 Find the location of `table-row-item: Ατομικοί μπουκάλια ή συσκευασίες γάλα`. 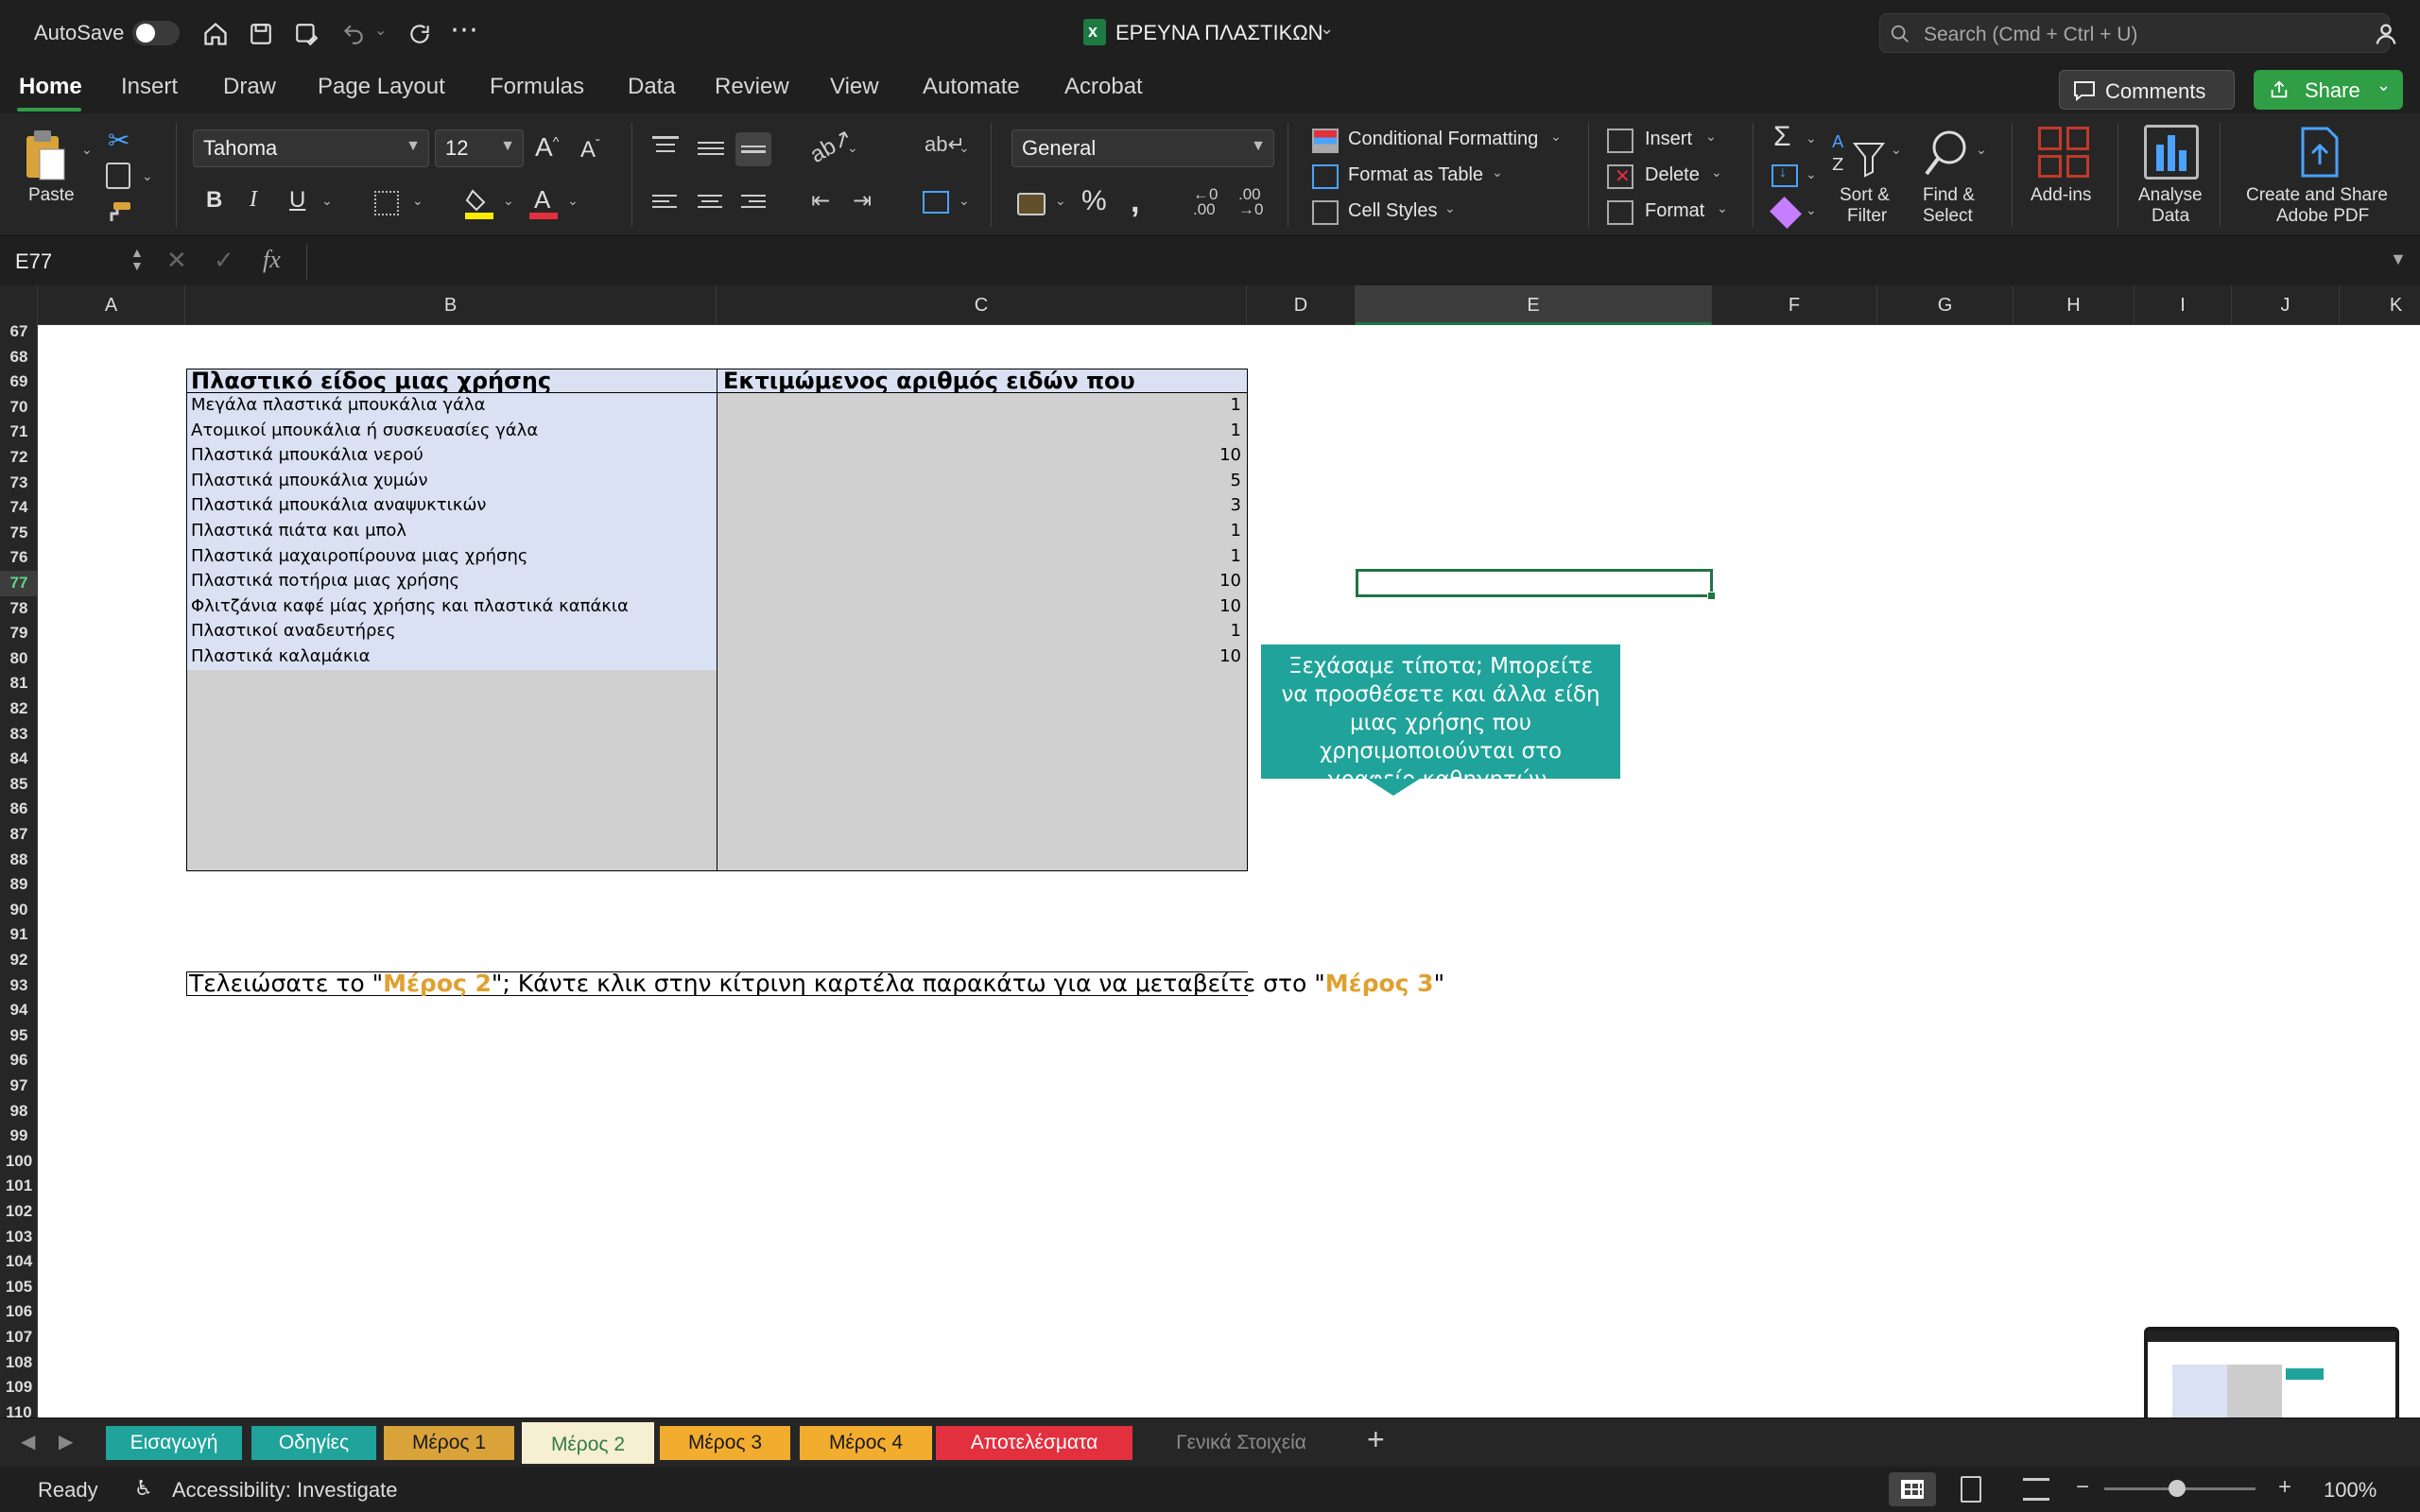

table-row-item: Ατομικοί μπουκάλια ή συσκευασίες γάλα is located at coordinates (451, 431).